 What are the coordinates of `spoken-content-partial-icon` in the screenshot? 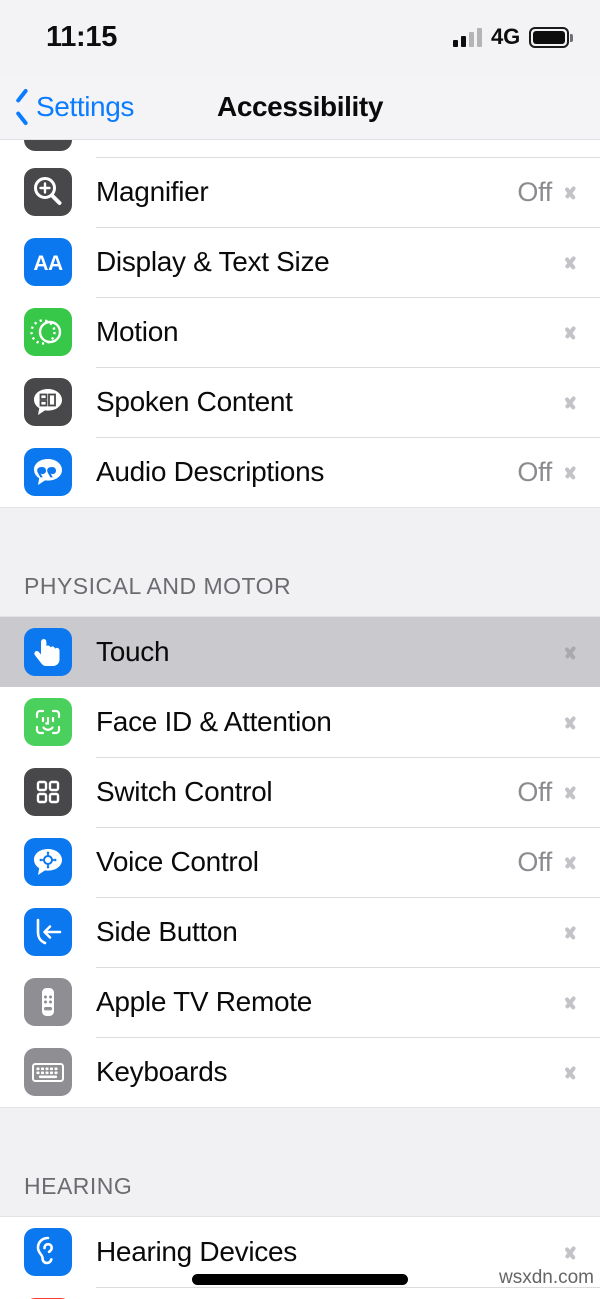 It's located at (48, 145).